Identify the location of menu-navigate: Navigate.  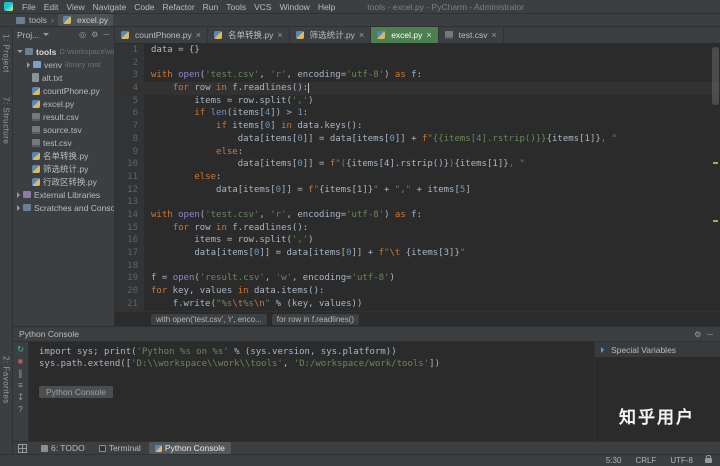
(110, 7).